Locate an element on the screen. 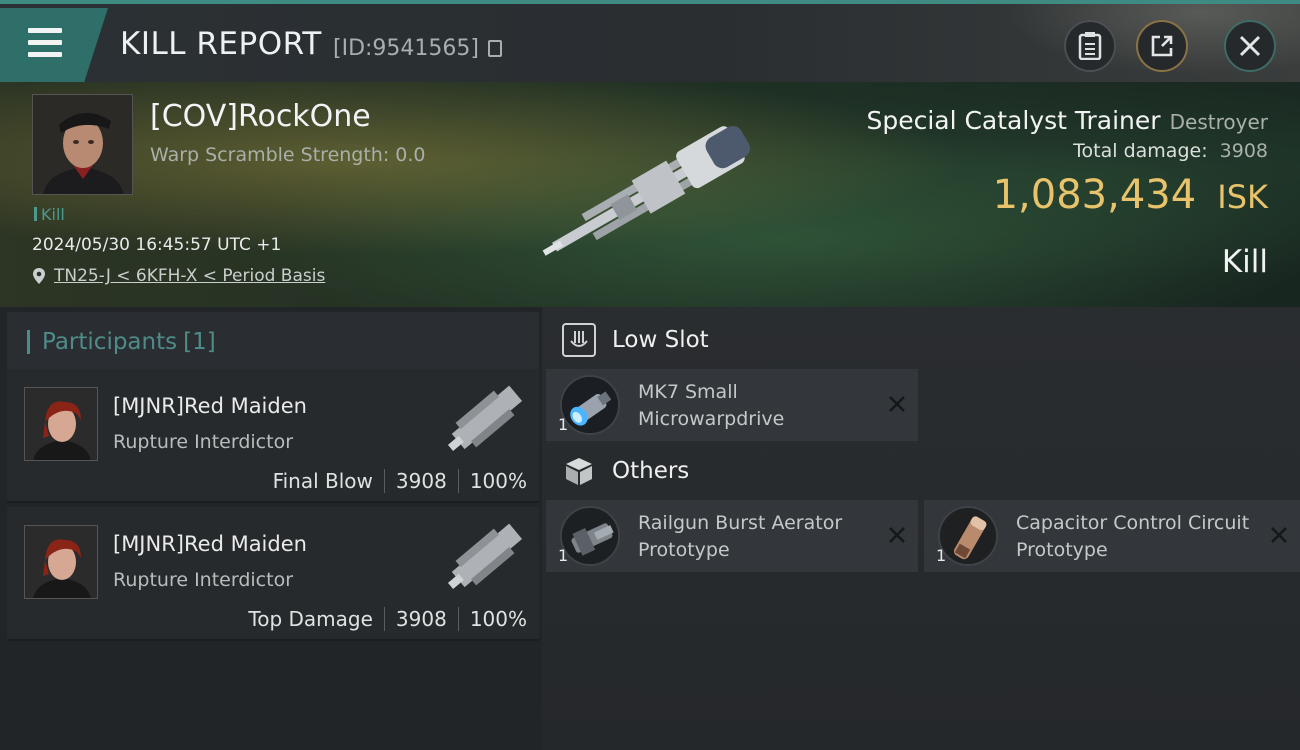  victim-portrait is located at coordinates (82, 144).